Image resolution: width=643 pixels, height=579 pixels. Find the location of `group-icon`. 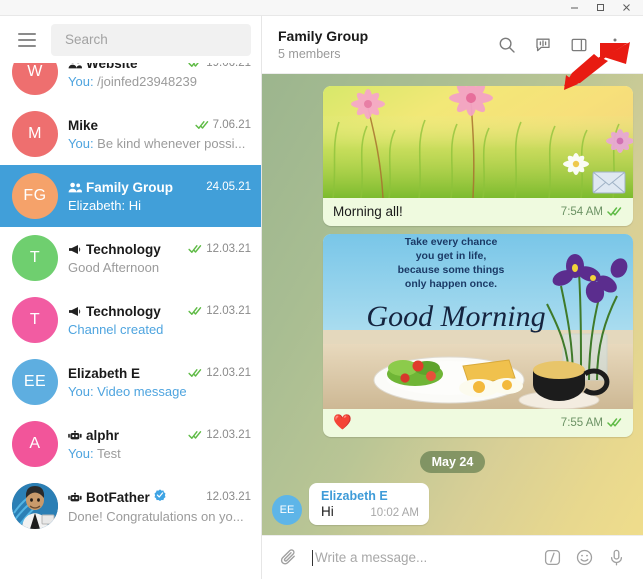

group-icon is located at coordinates (75, 66).